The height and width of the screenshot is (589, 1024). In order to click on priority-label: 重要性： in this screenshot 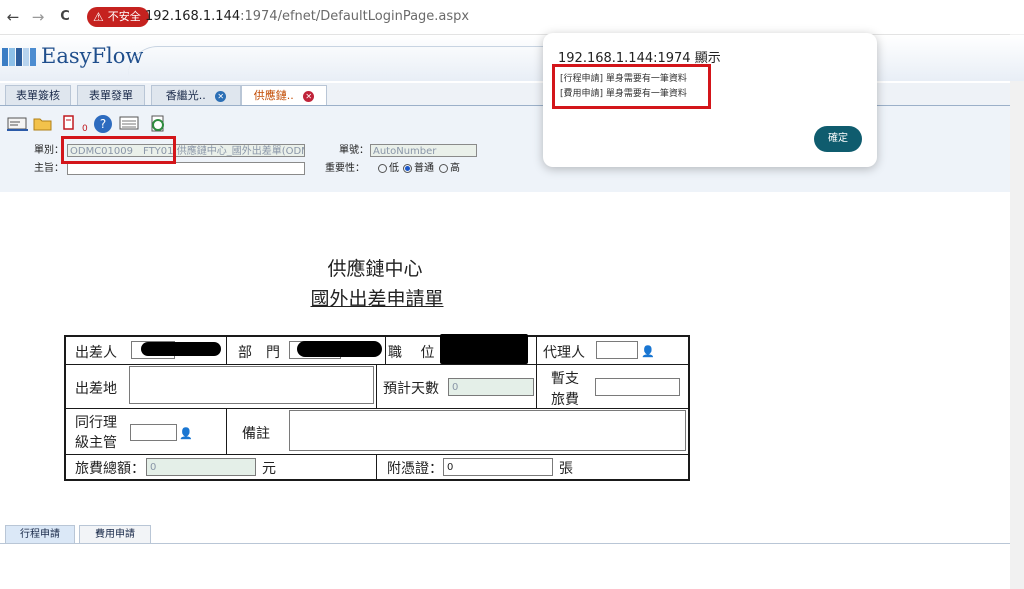, I will do `click(345, 168)`.